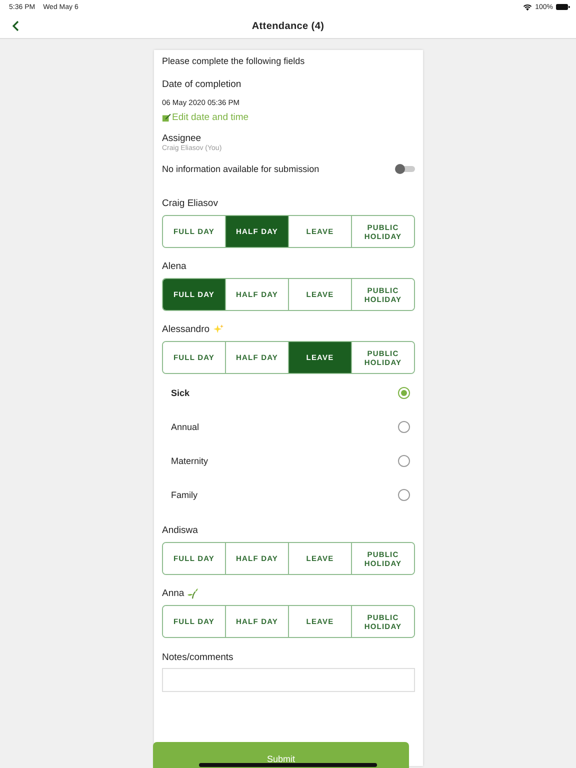 The image size is (576, 768). I want to click on edit-icon, so click(166, 117).